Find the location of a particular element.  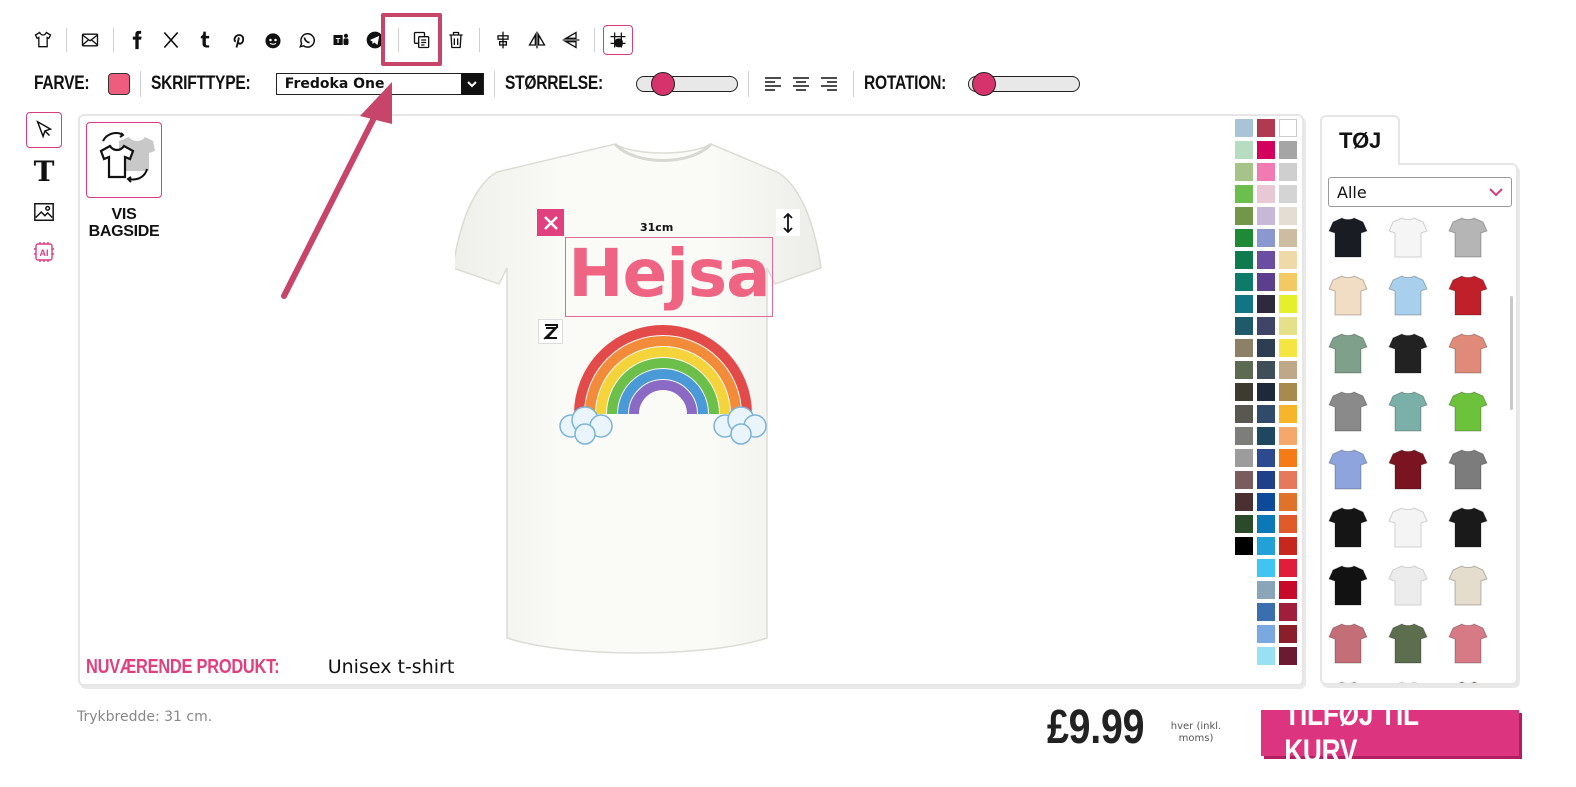

product-longsleeve-pink is located at coordinates (1348, 643).